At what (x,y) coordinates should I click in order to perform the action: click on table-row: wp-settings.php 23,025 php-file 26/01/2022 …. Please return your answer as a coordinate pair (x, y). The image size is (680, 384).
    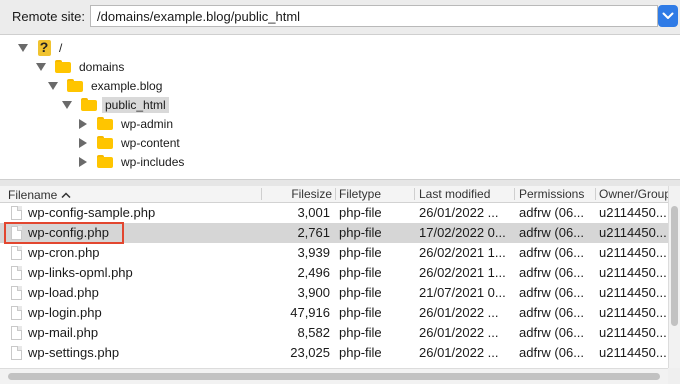
    Looking at the image, I should click on (334, 353).